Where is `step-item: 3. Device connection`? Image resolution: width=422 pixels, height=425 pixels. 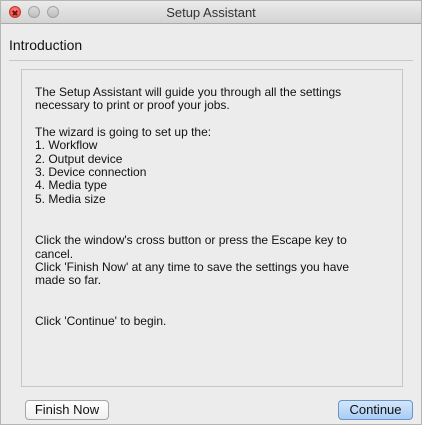 step-item: 3. Device connection is located at coordinates (91, 172).